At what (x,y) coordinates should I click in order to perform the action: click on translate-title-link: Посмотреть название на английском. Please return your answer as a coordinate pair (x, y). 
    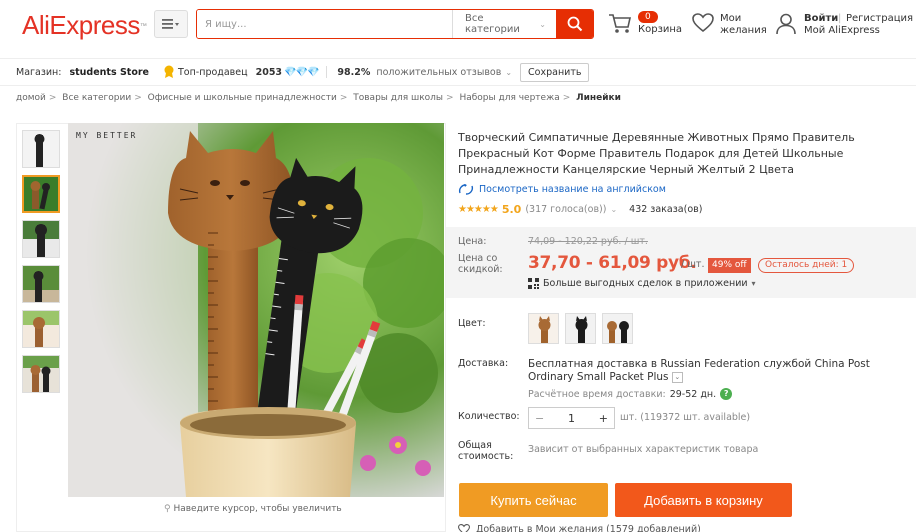
    Looking at the image, I should click on (562, 189).